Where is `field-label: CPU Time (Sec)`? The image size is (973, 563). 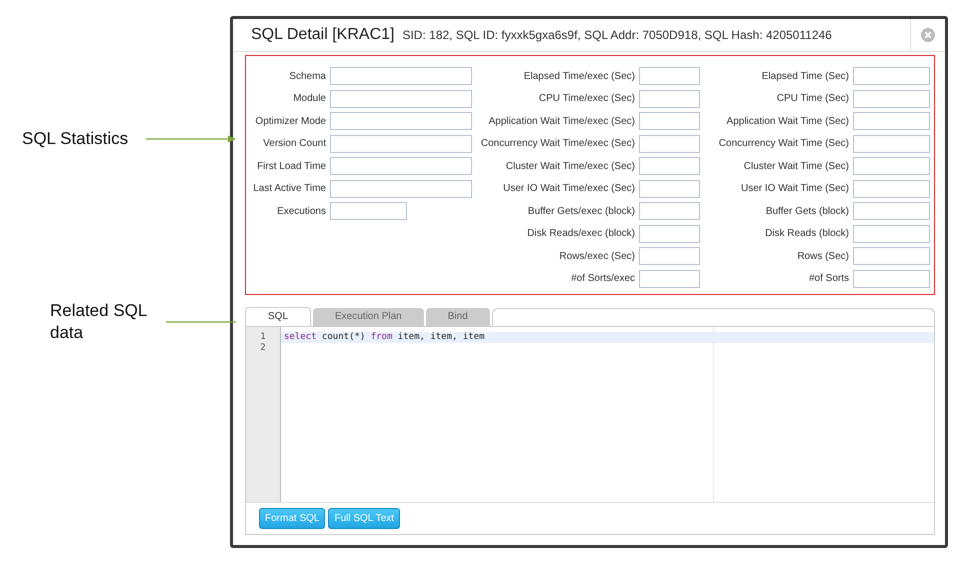
field-label: CPU Time (Sec) is located at coordinates (812, 98).